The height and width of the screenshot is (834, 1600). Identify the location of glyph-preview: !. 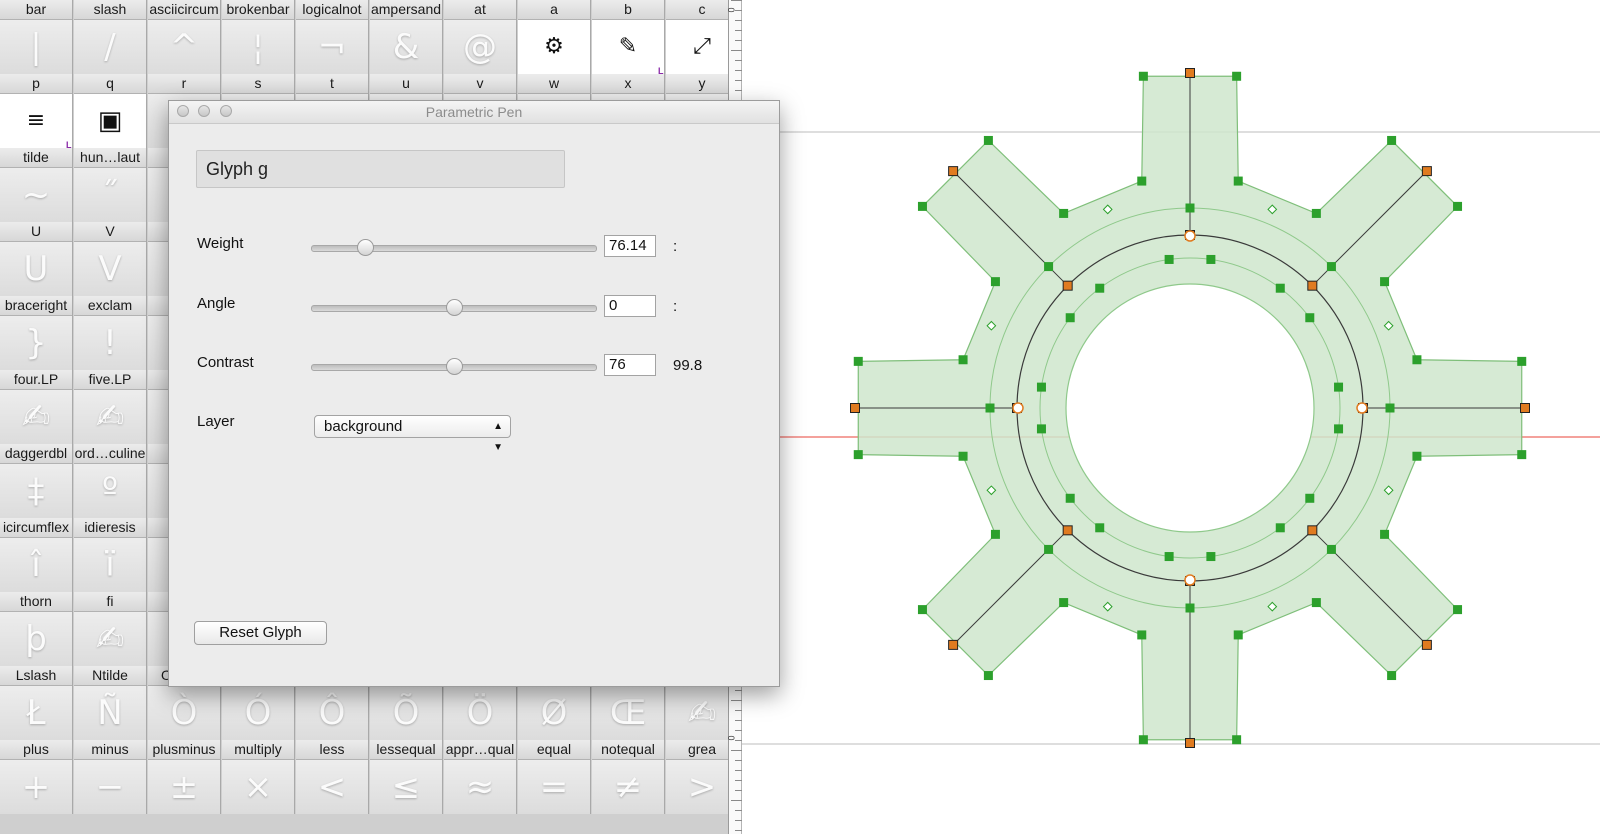
(110, 343).